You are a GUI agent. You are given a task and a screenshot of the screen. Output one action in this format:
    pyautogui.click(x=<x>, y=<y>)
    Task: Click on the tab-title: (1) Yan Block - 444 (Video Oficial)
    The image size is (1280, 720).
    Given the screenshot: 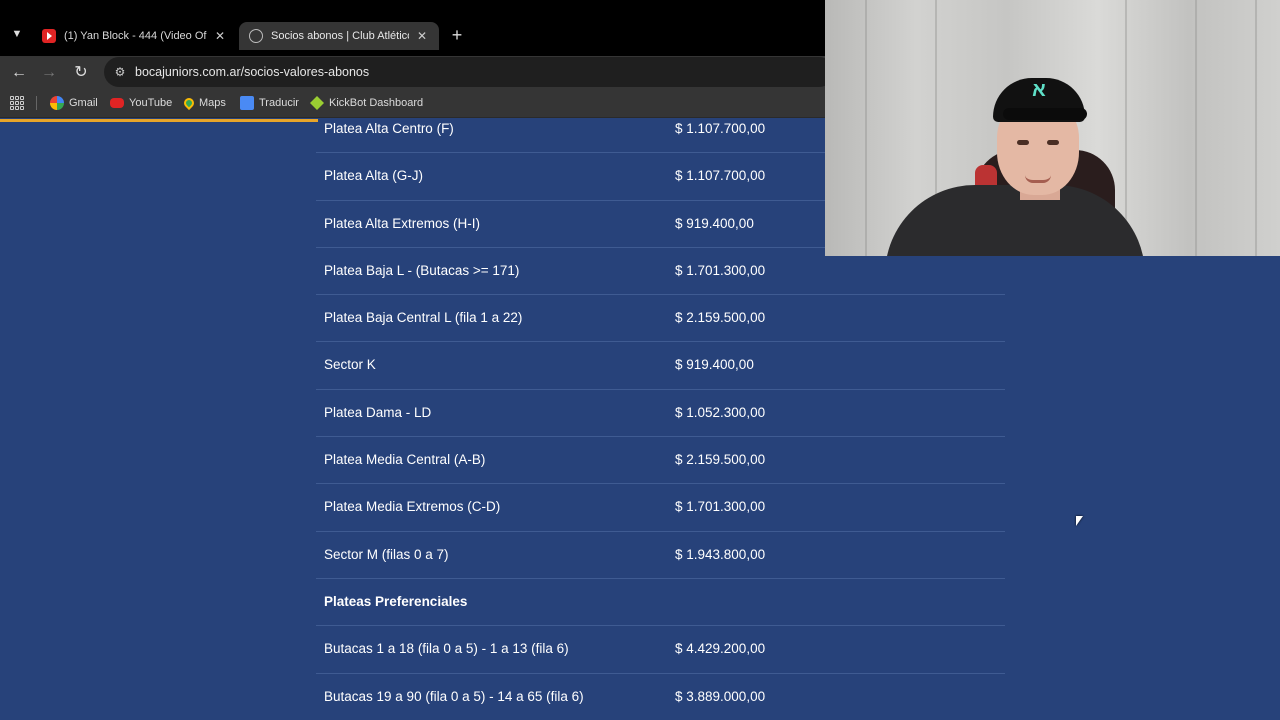 What is the action you would take?
    pyautogui.click(x=135, y=36)
    